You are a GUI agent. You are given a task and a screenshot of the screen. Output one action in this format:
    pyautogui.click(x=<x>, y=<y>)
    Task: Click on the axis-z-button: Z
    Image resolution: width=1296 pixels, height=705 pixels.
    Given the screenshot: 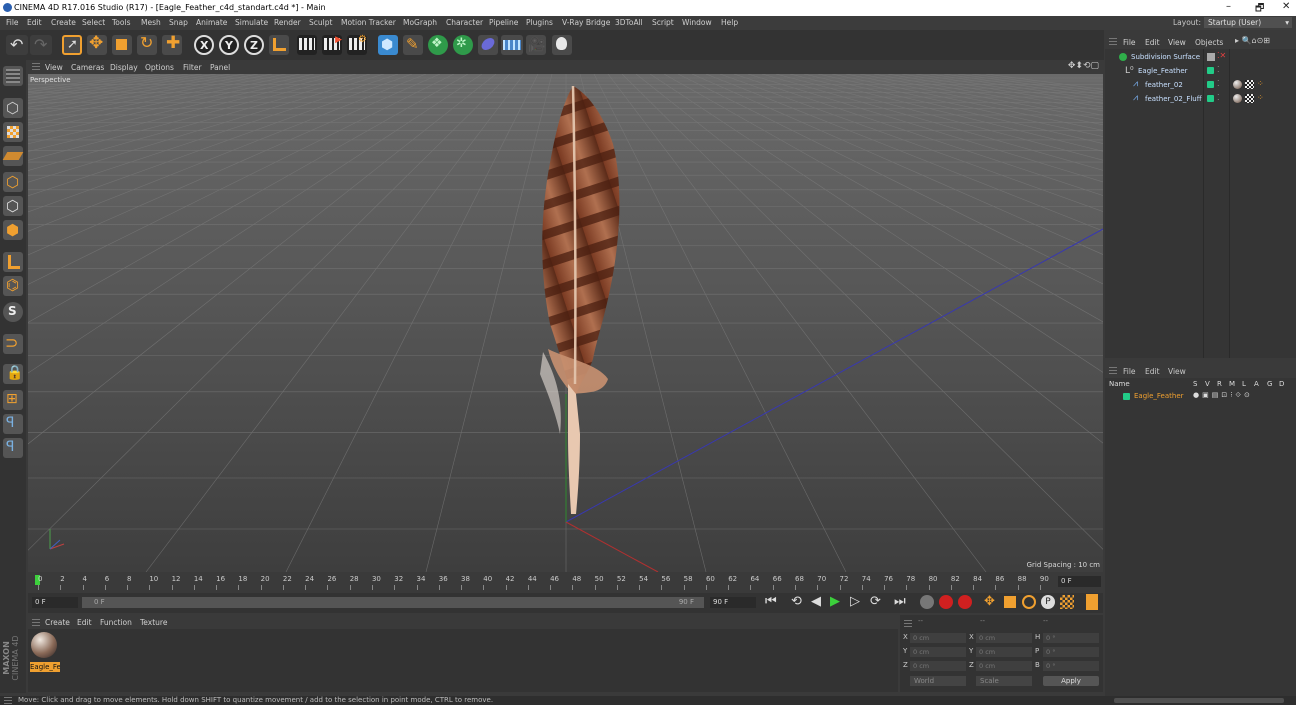 What is the action you would take?
    pyautogui.click(x=254, y=45)
    